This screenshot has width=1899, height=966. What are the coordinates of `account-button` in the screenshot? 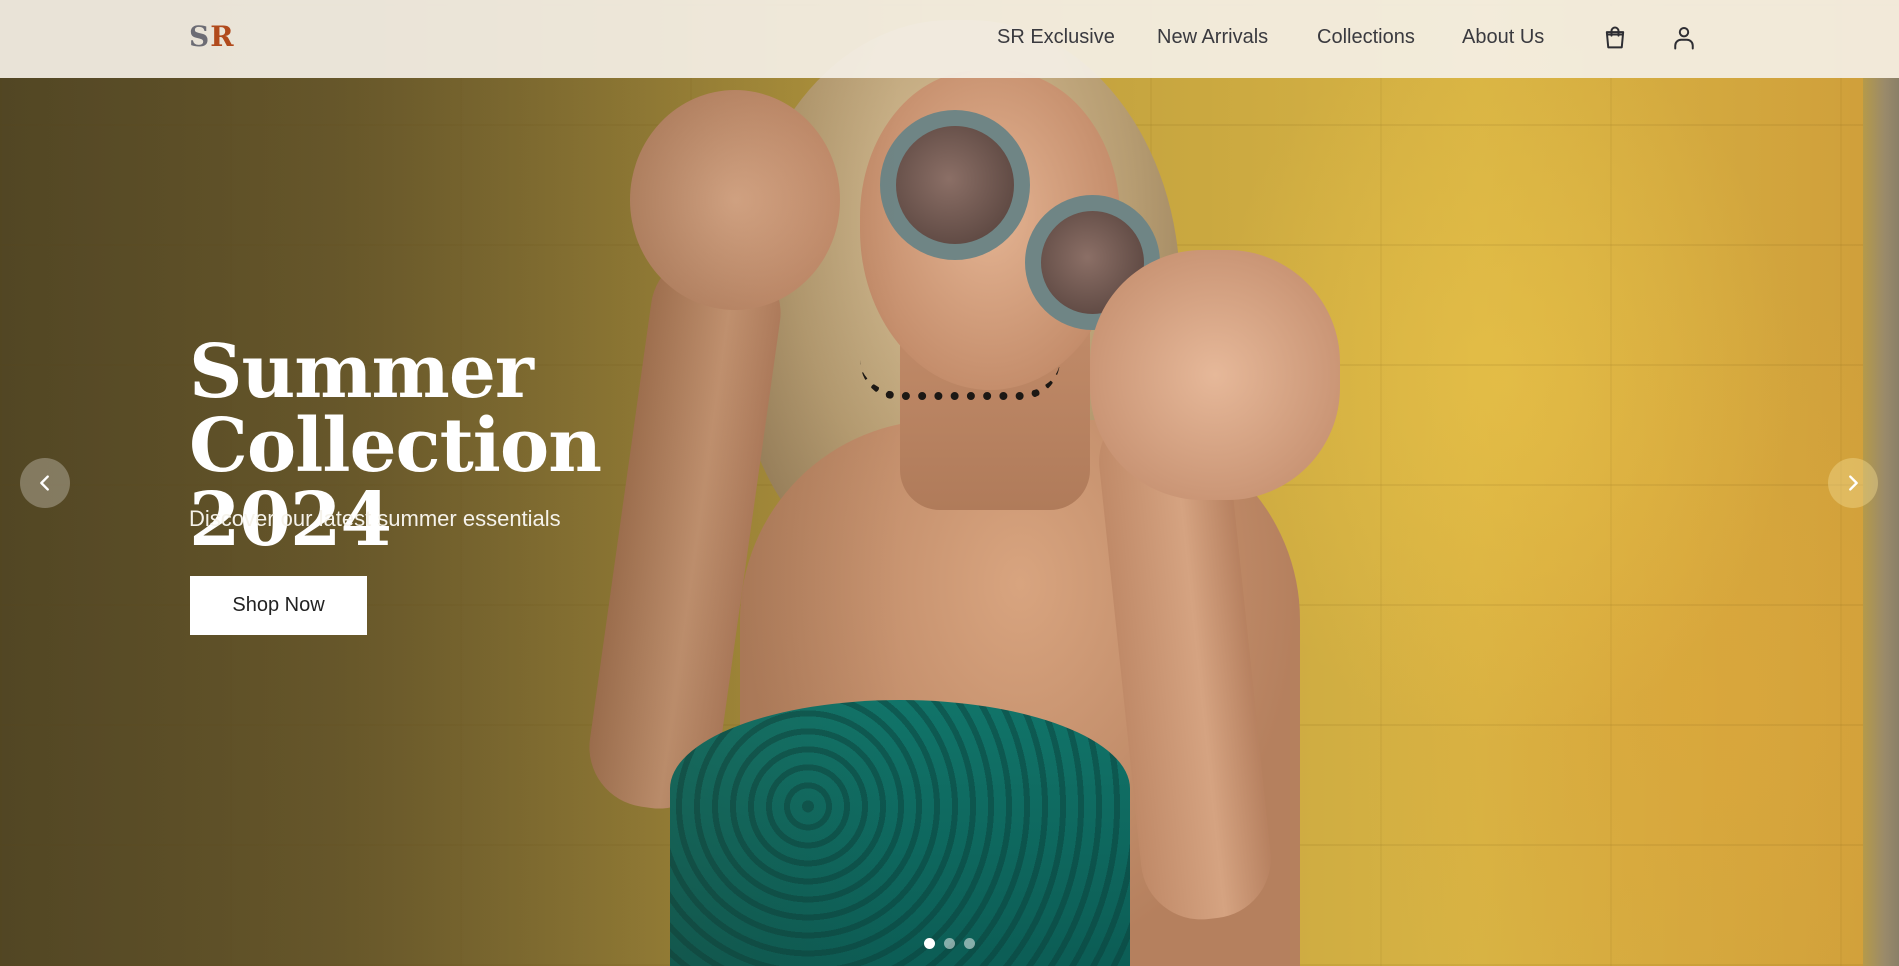 It's located at (1684, 38).